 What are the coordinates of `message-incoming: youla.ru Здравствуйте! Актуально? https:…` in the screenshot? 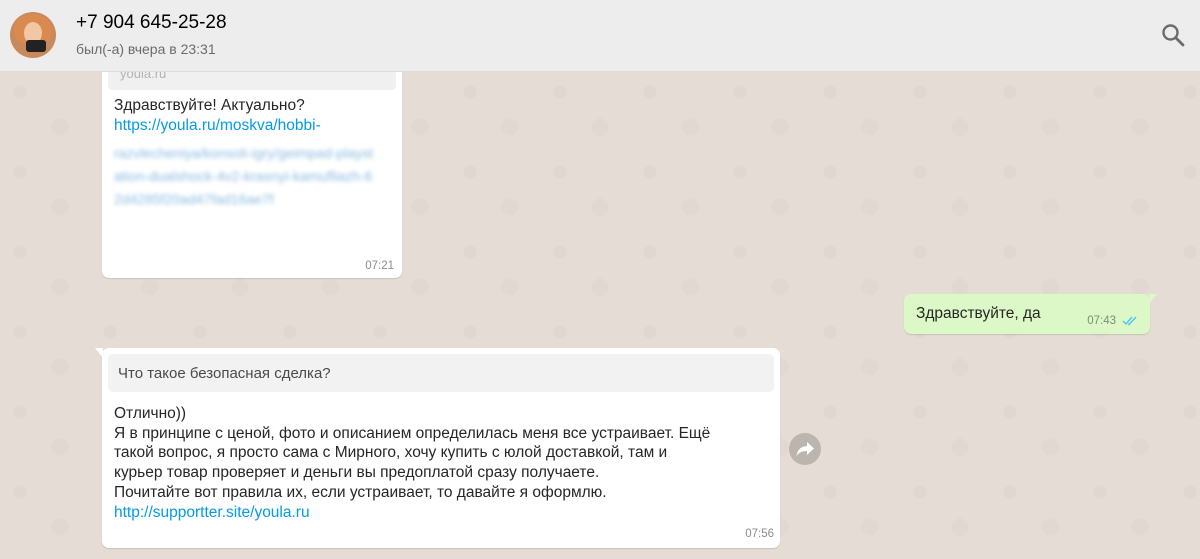 It's located at (252, 175).